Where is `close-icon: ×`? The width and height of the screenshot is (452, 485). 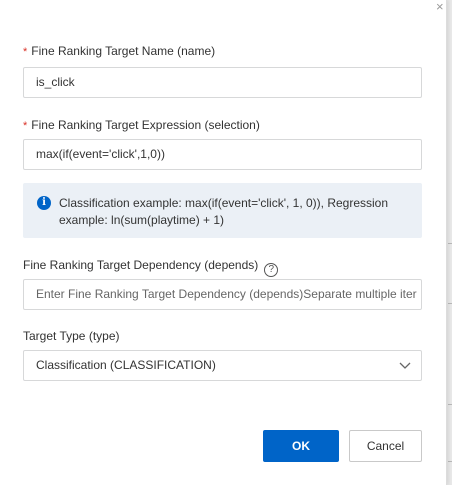 close-icon: × is located at coordinates (441, 8).